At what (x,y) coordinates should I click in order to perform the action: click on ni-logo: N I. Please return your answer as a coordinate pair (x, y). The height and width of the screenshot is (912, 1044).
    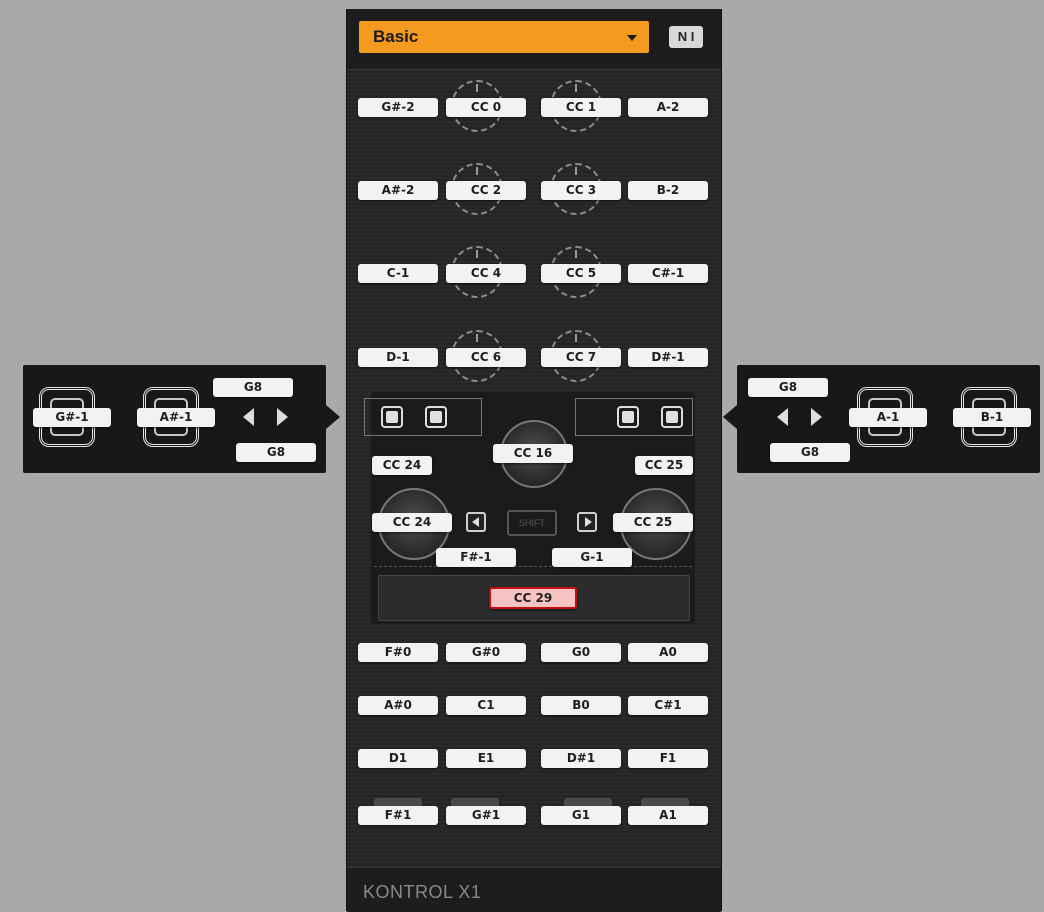
    Looking at the image, I should click on (686, 37).